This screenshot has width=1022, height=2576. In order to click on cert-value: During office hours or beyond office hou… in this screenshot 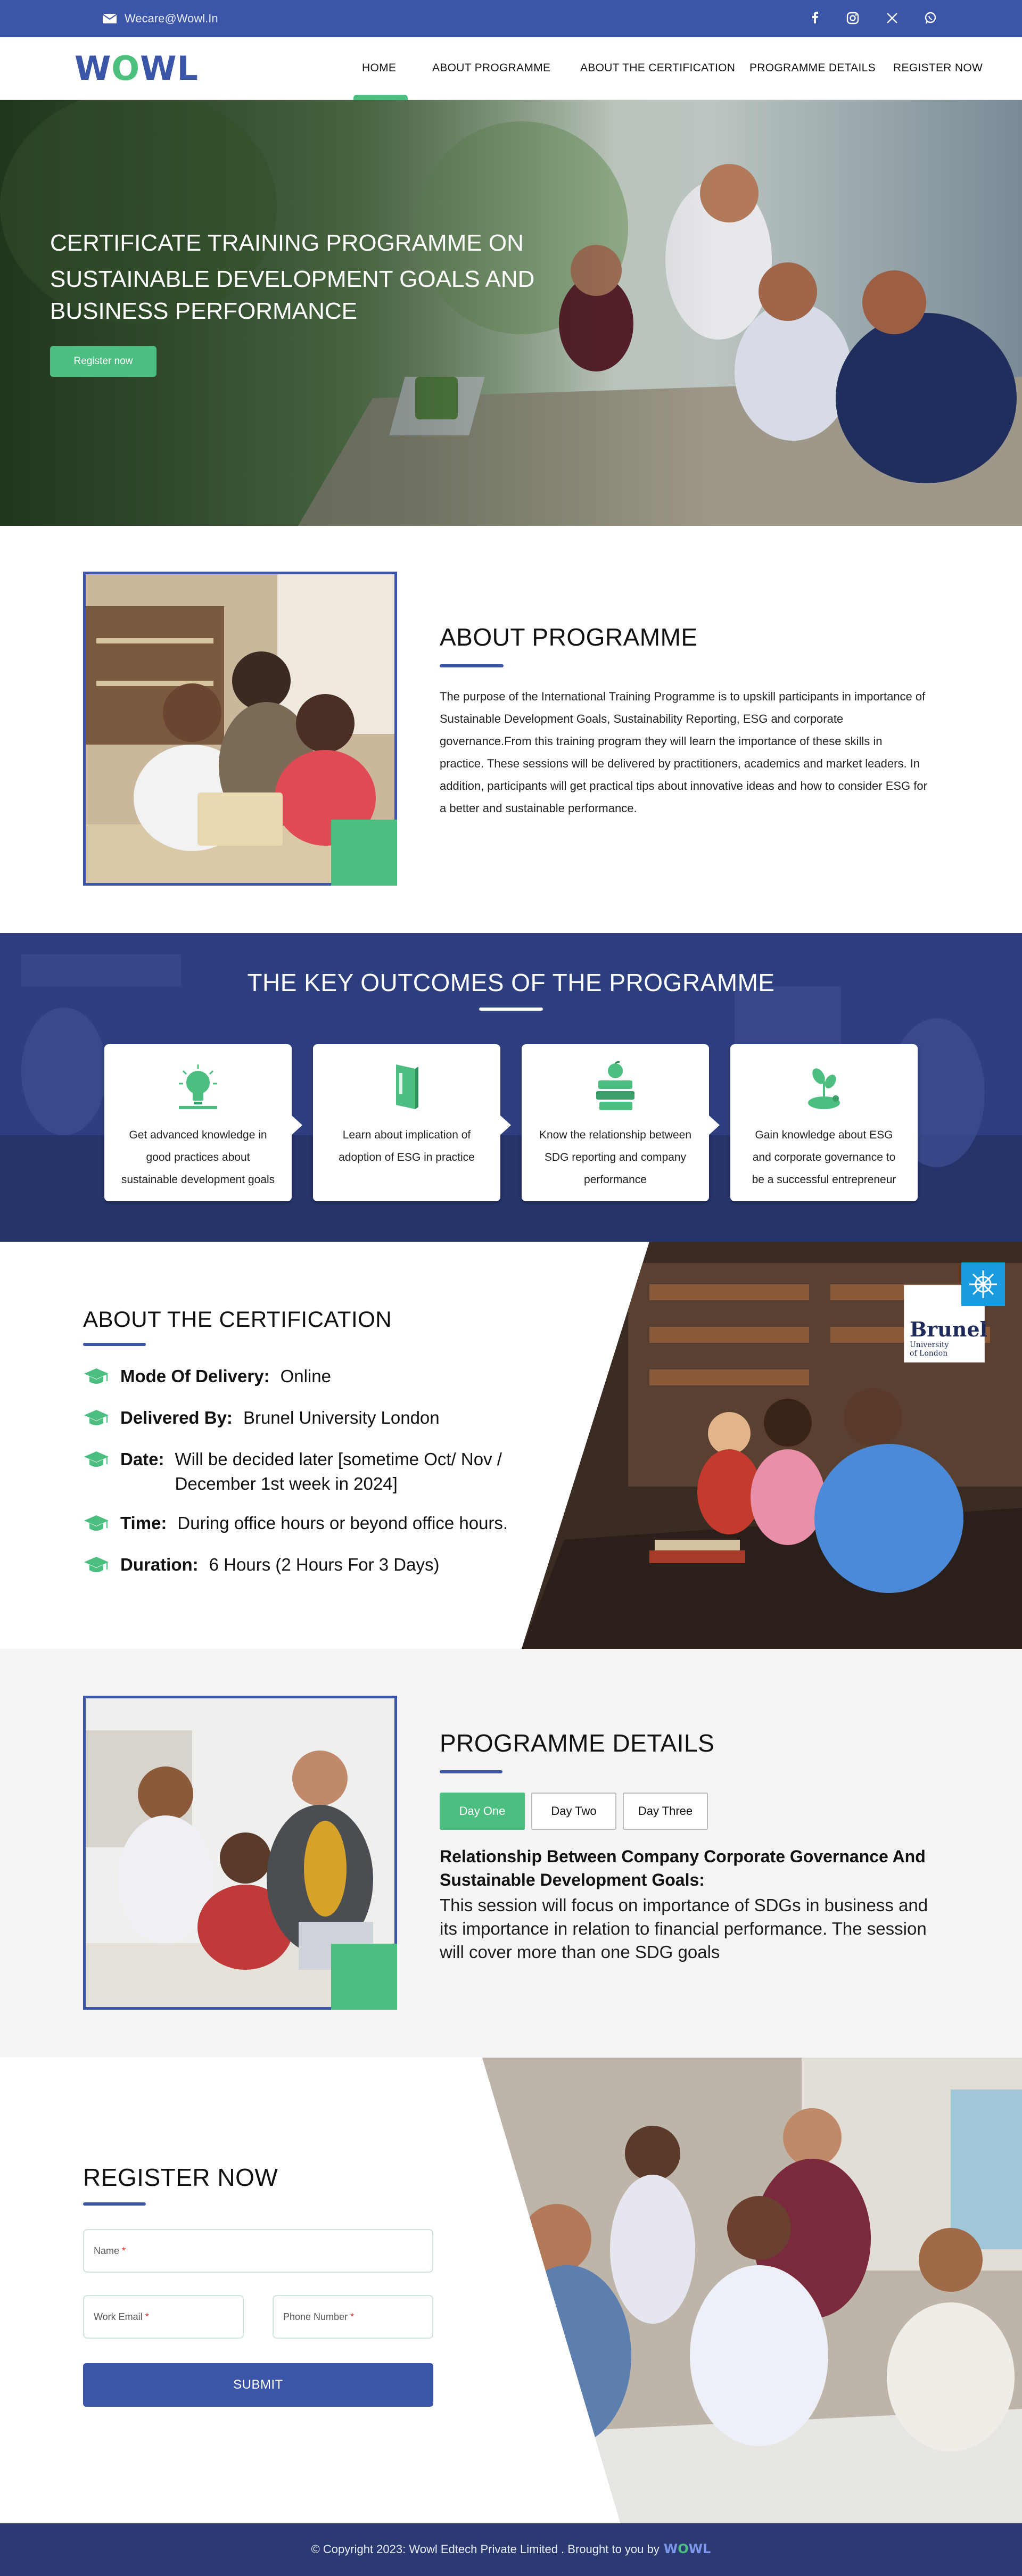, I will do `click(343, 1523)`.